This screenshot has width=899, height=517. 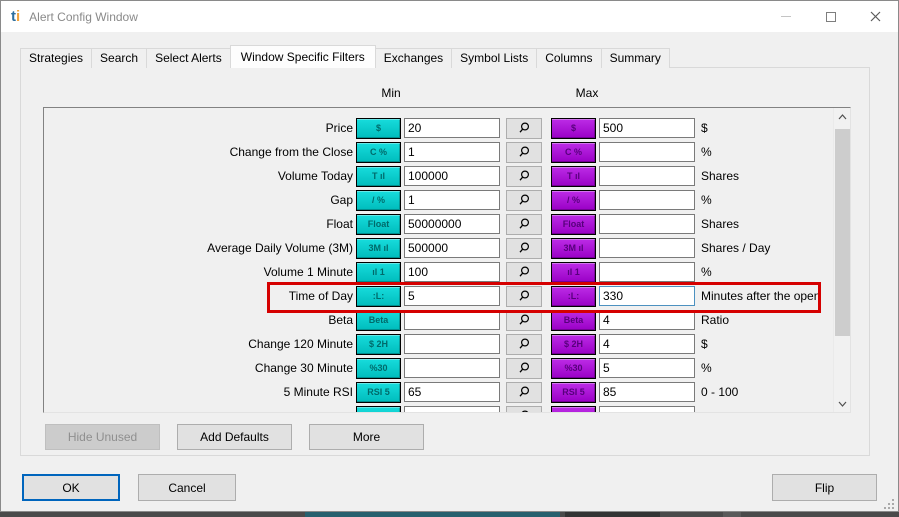 I want to click on close-button, so click(x=875, y=16).